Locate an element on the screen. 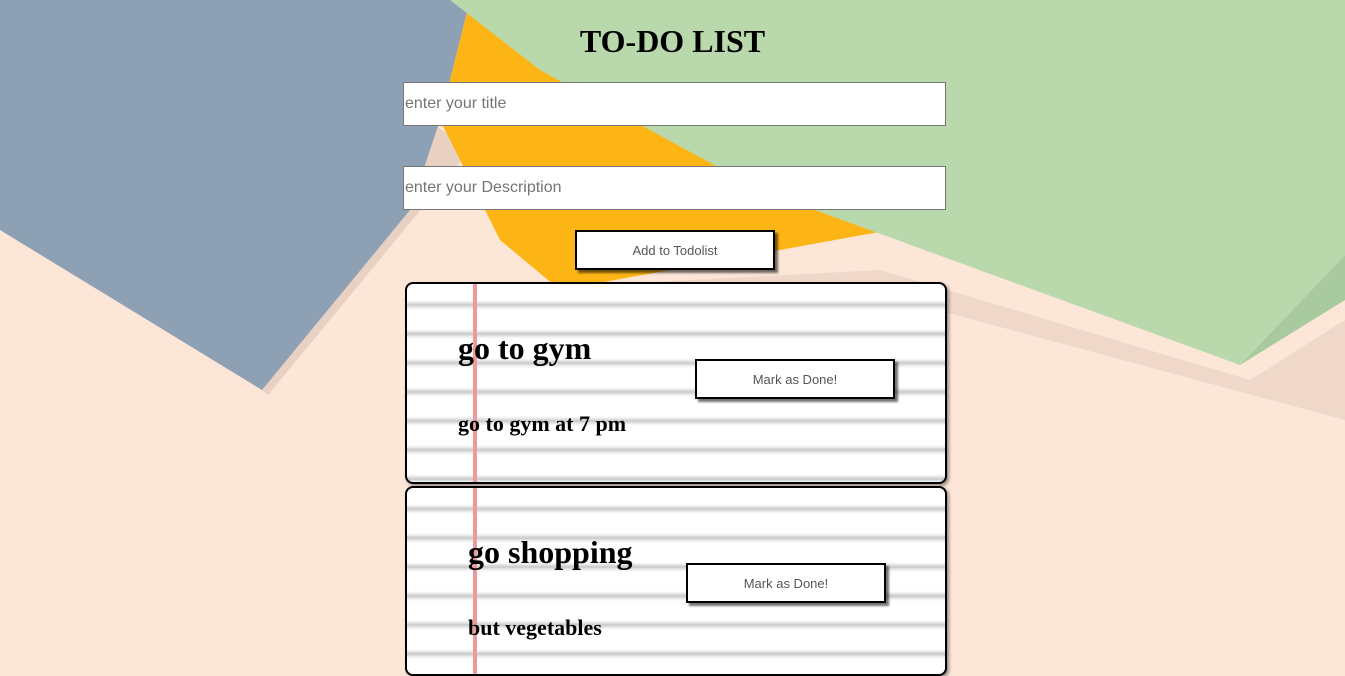  todo-title: go to gym is located at coordinates (525, 348).